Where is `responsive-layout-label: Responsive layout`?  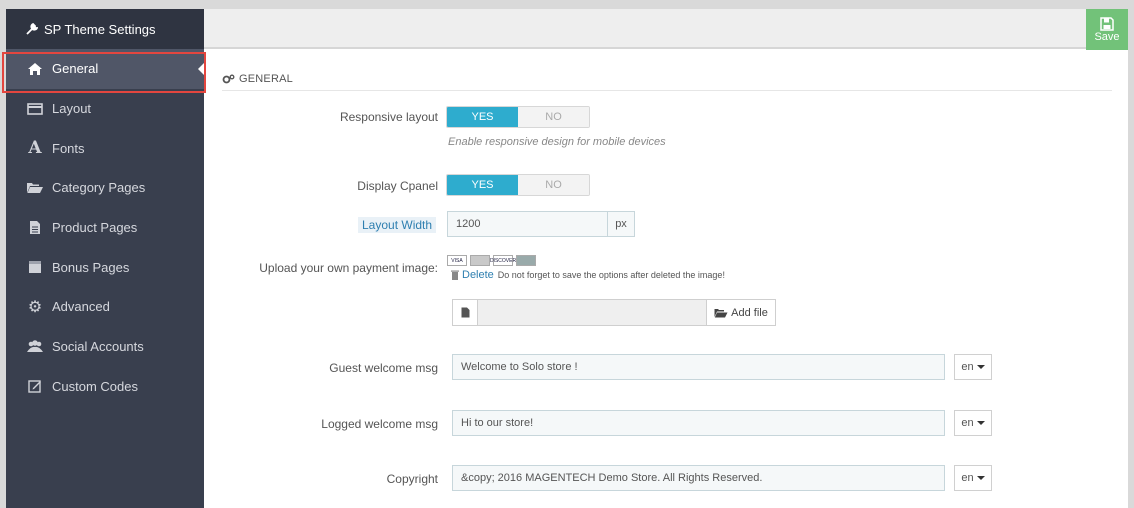
responsive-layout-label: Responsive layout is located at coordinates (388, 117).